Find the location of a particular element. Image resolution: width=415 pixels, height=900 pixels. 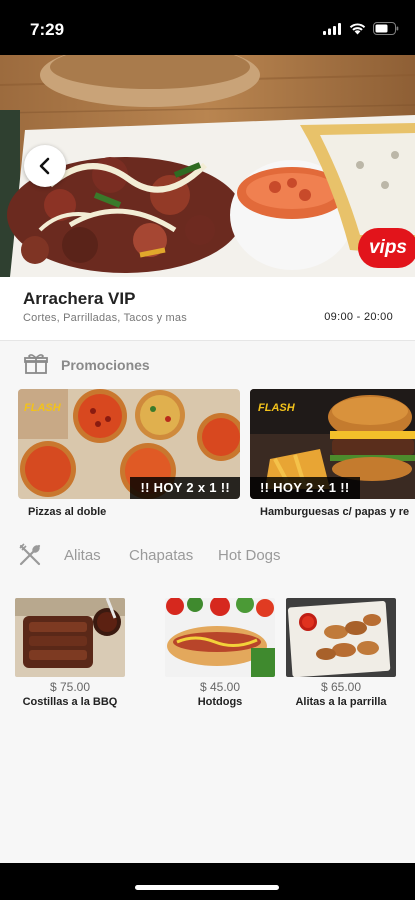

back-button is located at coordinates (45, 166).